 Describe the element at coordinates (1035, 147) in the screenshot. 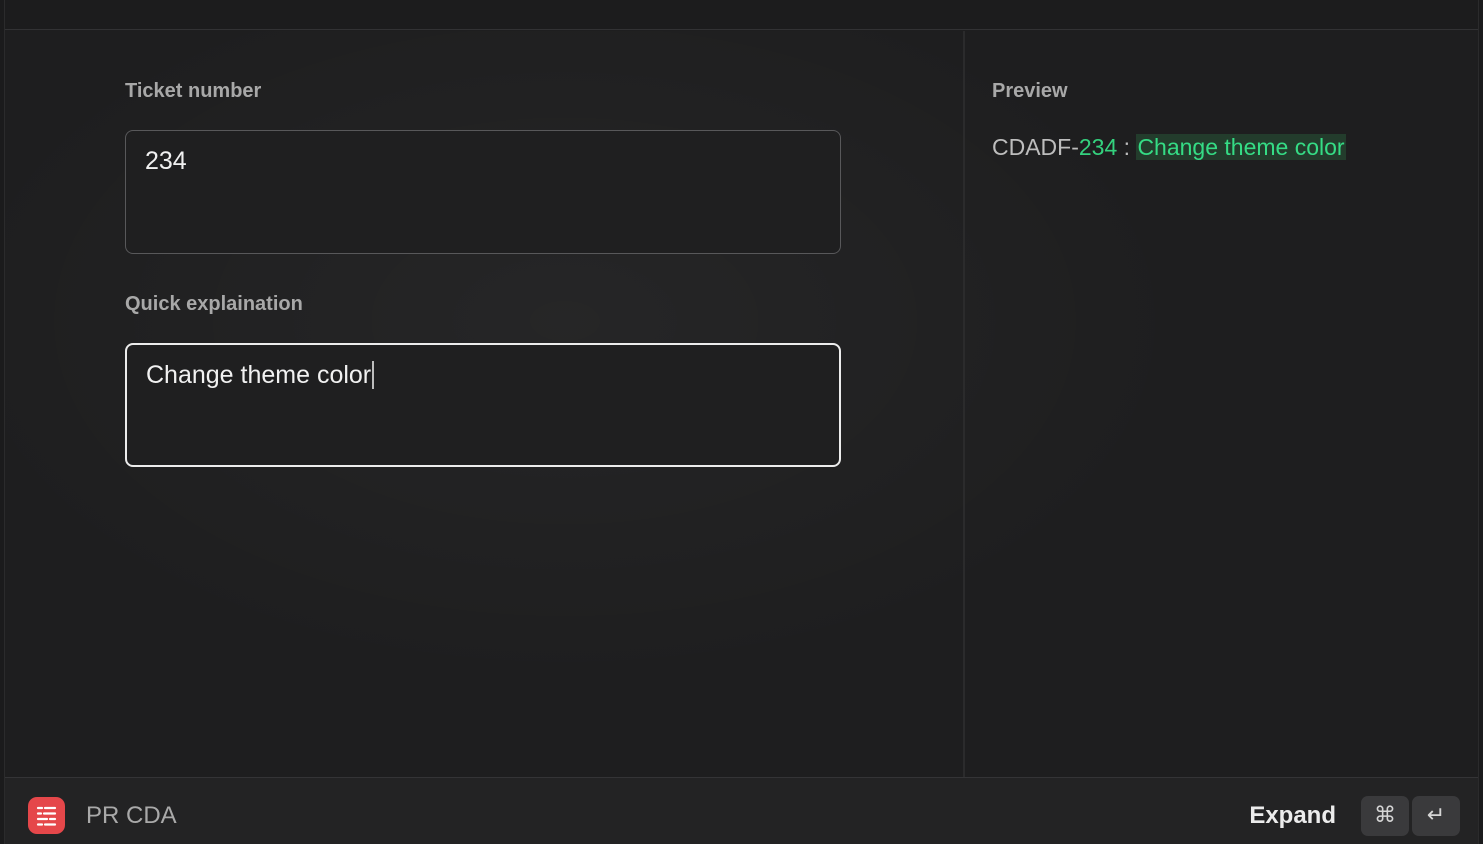

I see `preview-prefix: CDADF-` at that location.